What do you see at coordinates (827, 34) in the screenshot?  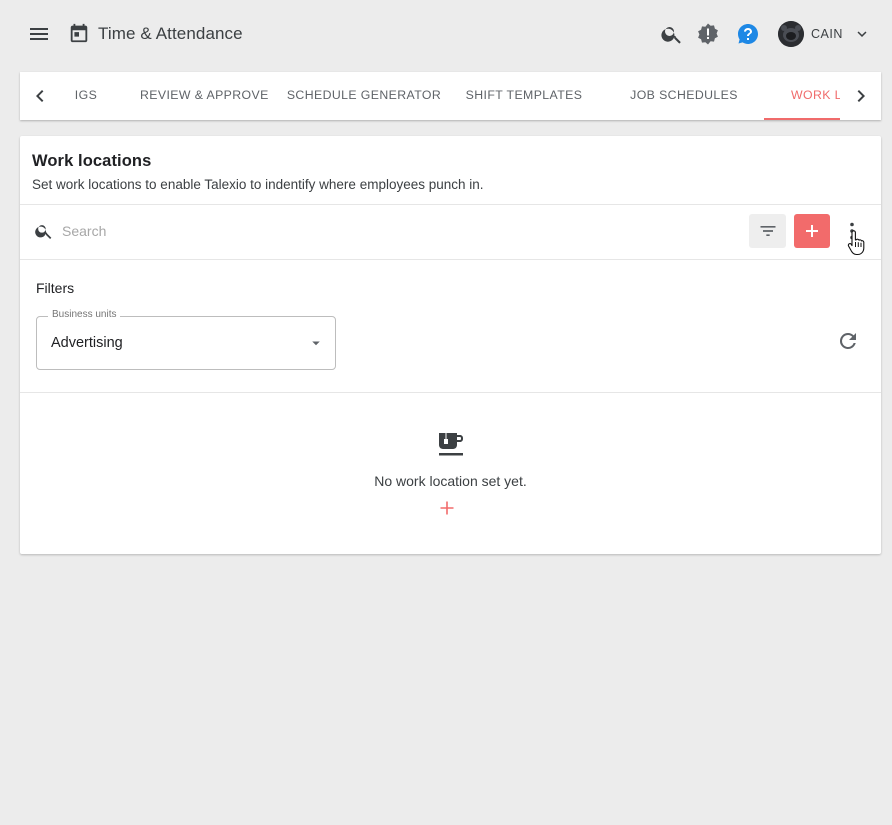 I see `user-name: CAIN` at bounding box center [827, 34].